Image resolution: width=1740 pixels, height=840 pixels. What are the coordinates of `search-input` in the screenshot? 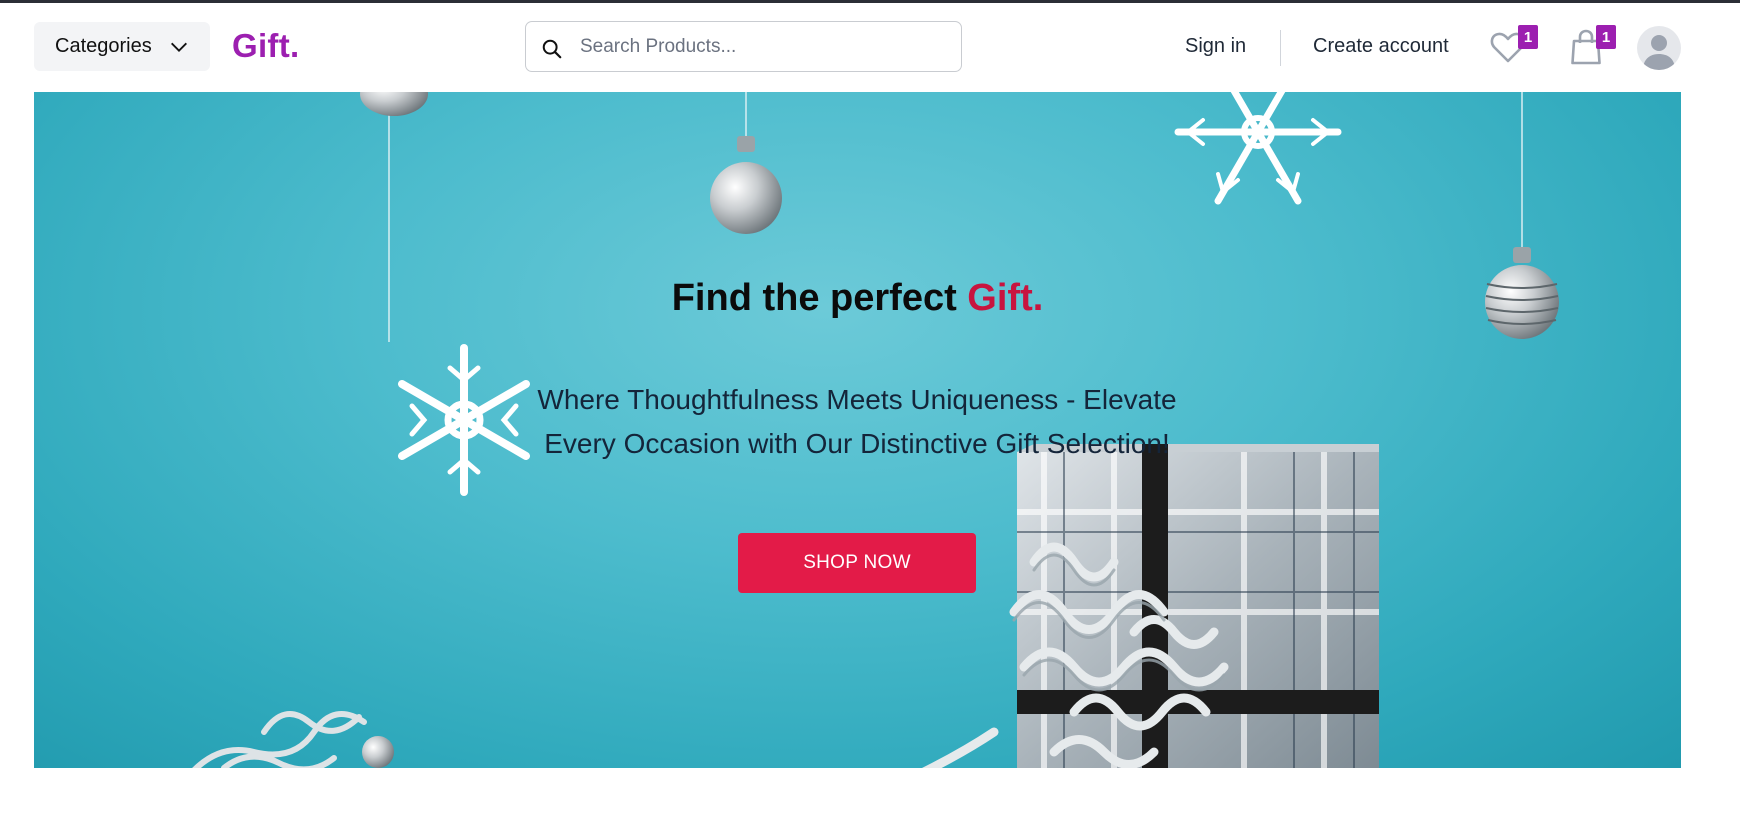 It's located at (765, 46).